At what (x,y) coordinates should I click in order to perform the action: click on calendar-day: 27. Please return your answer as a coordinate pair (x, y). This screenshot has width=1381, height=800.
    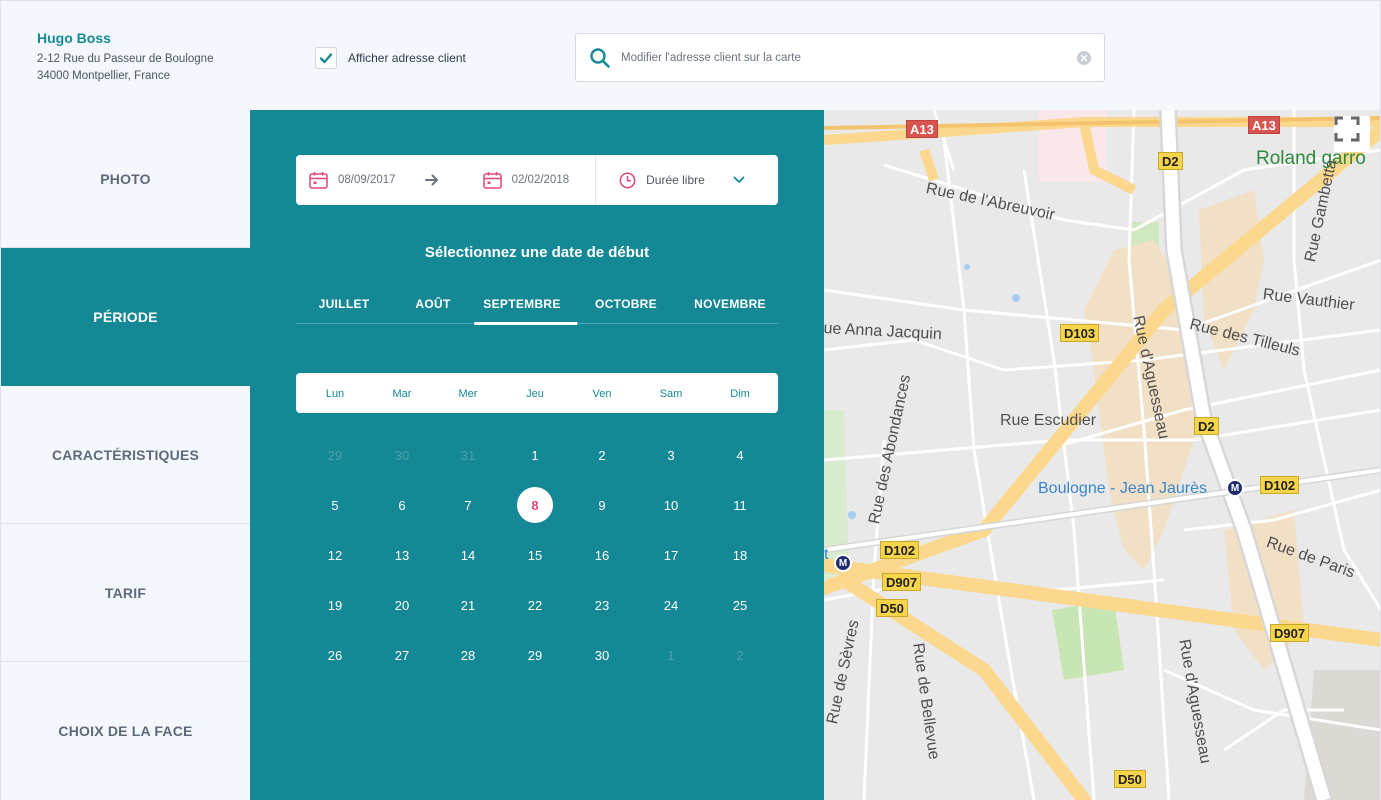
    Looking at the image, I should click on (402, 655).